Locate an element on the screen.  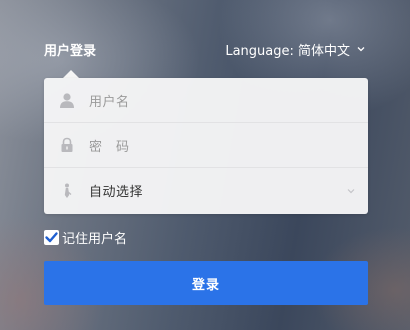
password-input: 密 码 is located at coordinates (109, 145).